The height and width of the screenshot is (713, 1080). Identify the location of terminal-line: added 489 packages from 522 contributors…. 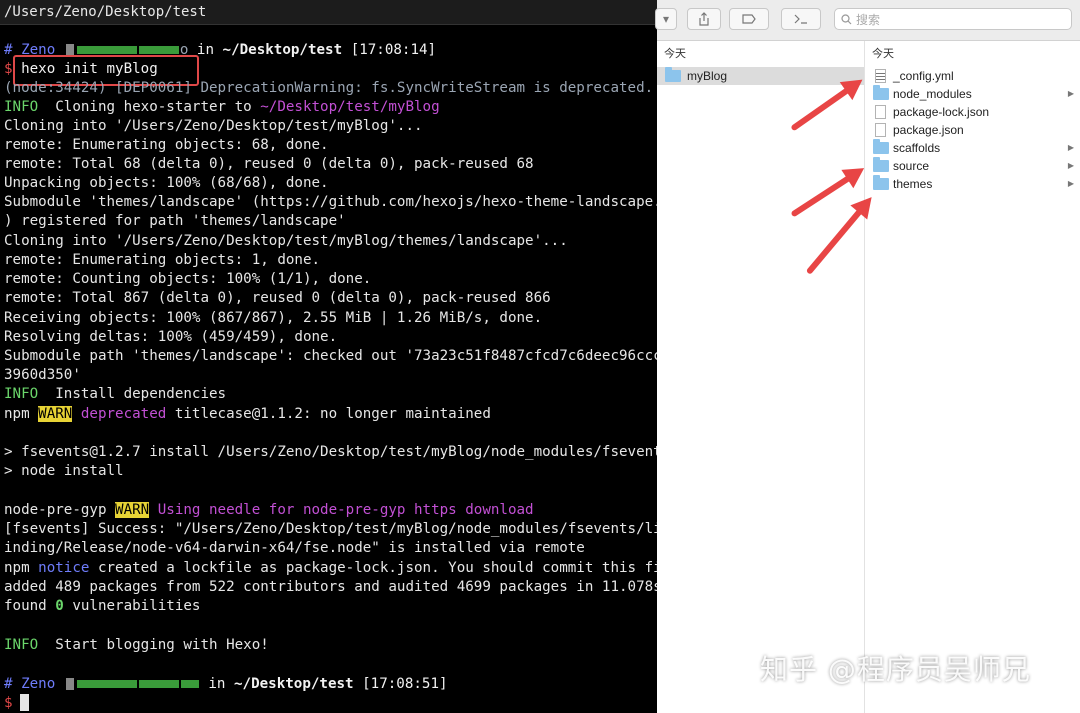
(330, 587).